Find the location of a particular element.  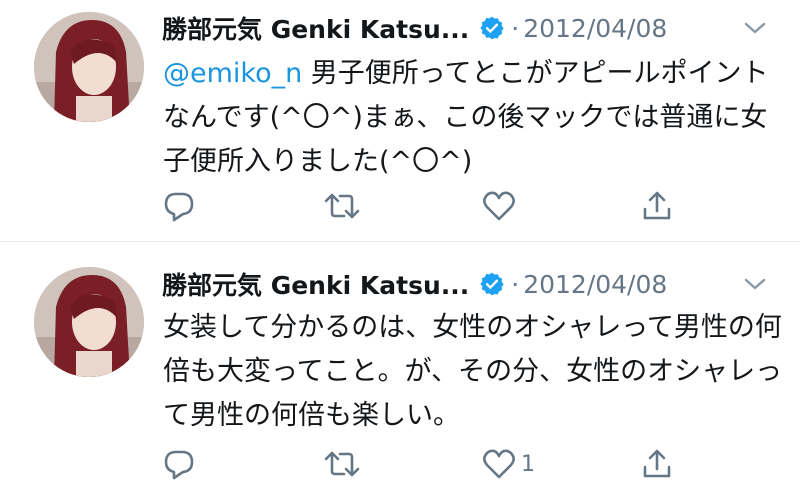

like-count: 1 is located at coordinates (528, 464).